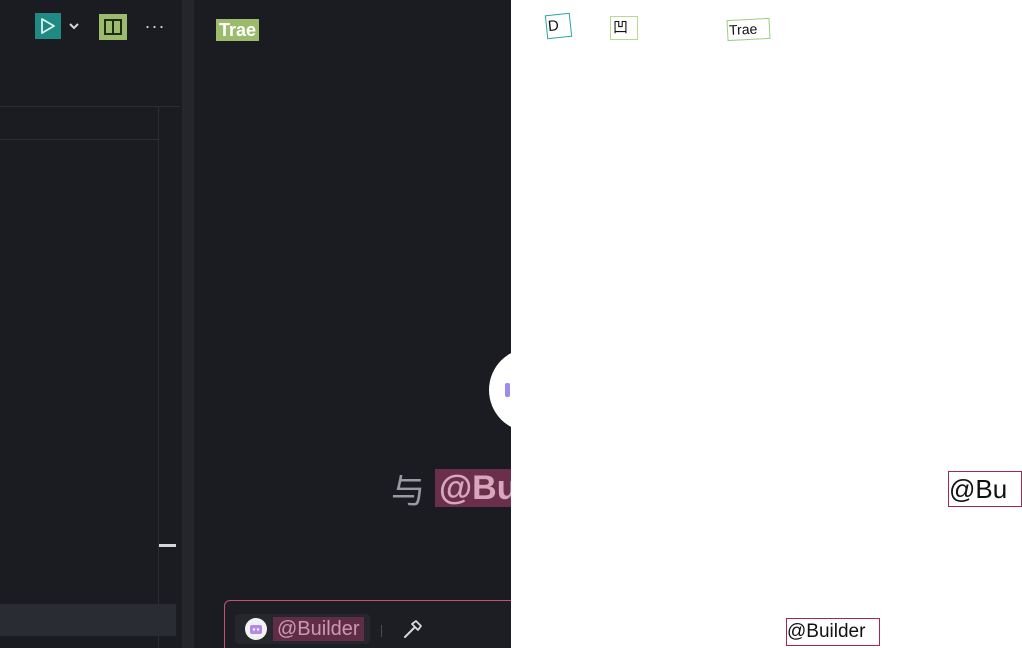  Describe the element at coordinates (624, 28) in the screenshot. I see `layout-button-annotation: 凹` at that location.